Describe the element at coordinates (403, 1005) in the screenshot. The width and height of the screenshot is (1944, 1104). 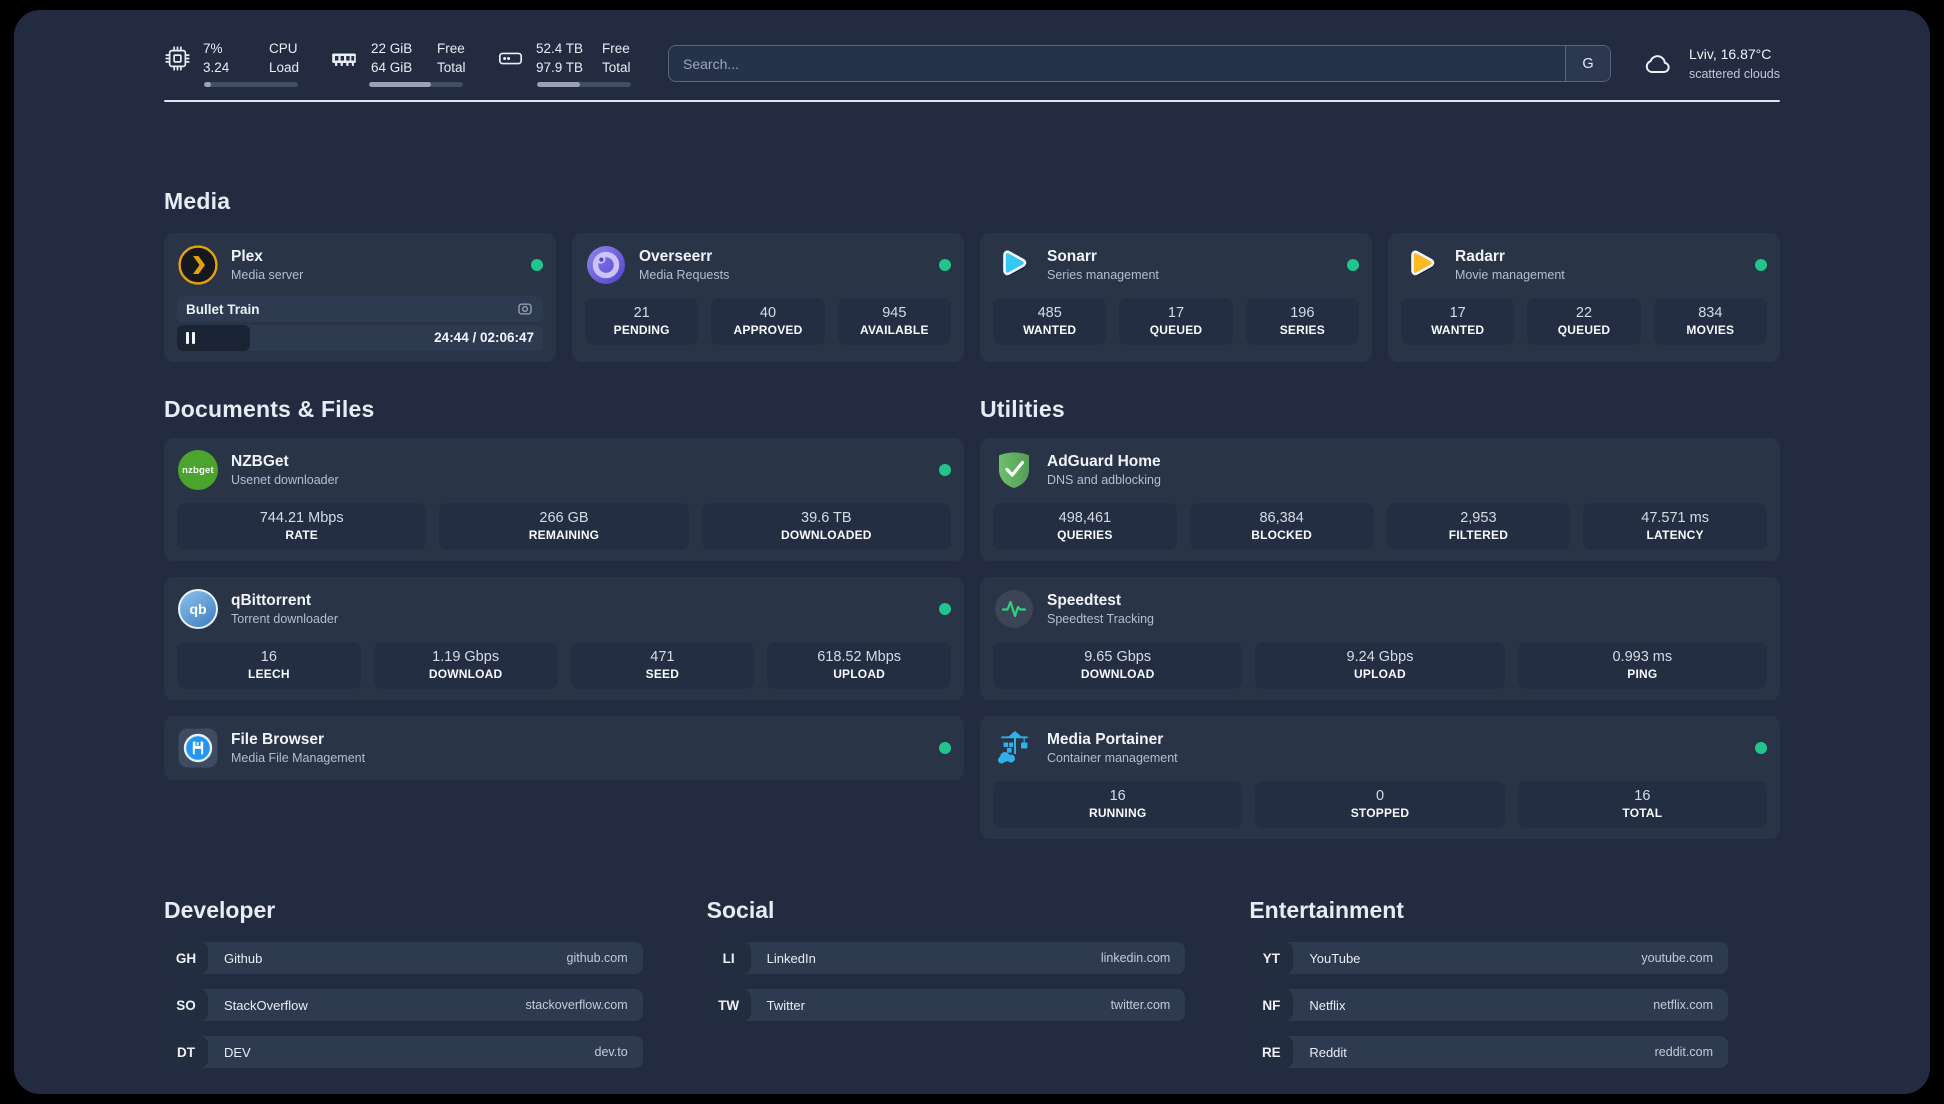
I see `link-row-stackoverflow: SO StackOverflow stackoverflow.com` at that location.